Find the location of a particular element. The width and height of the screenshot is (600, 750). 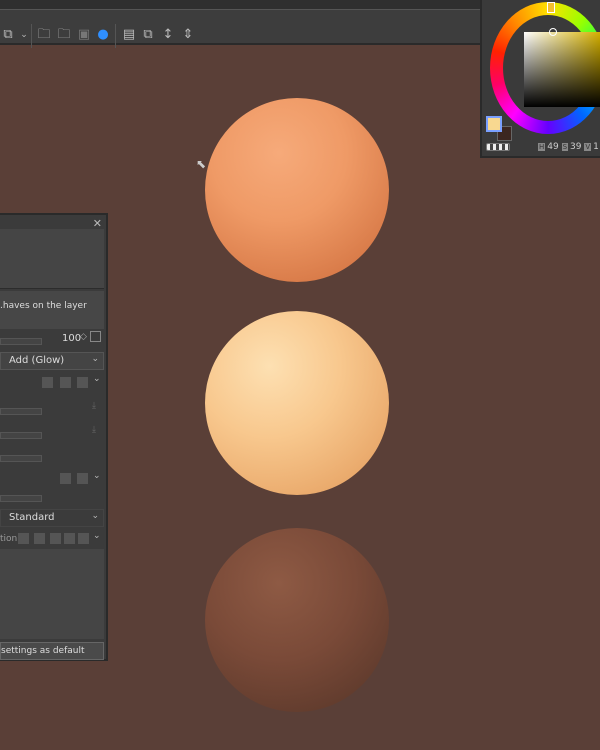

play-icon is located at coordinates (82, 478).